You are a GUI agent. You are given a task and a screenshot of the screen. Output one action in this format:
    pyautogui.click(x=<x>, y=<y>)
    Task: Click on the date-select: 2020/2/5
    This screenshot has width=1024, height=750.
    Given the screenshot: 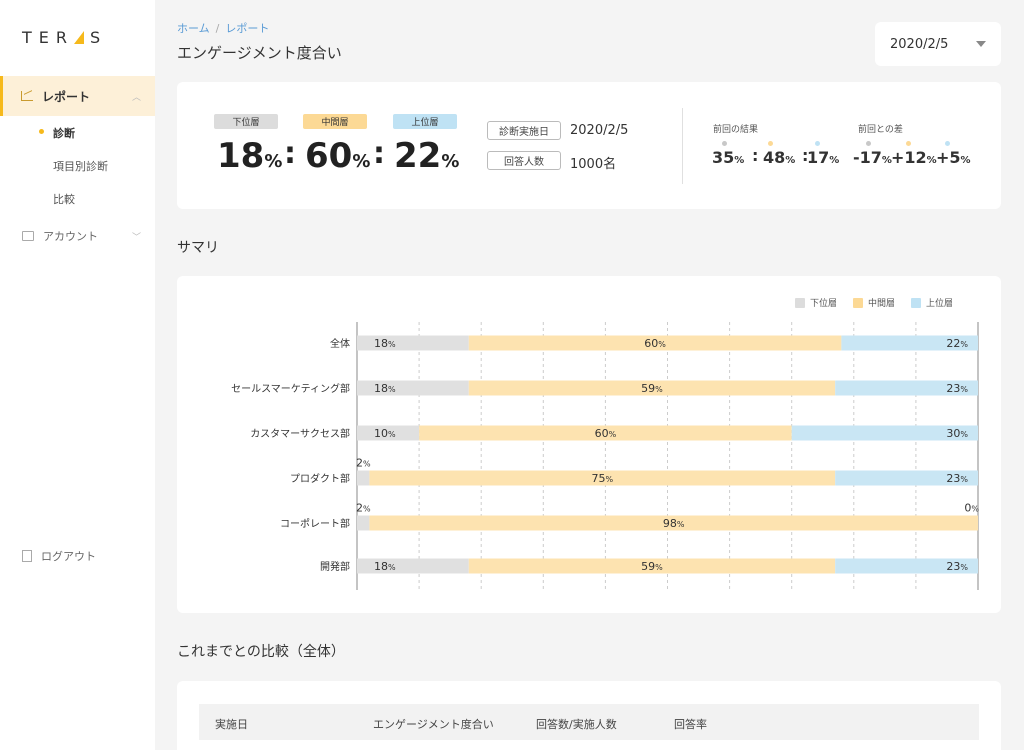 What is the action you would take?
    pyautogui.click(x=938, y=44)
    